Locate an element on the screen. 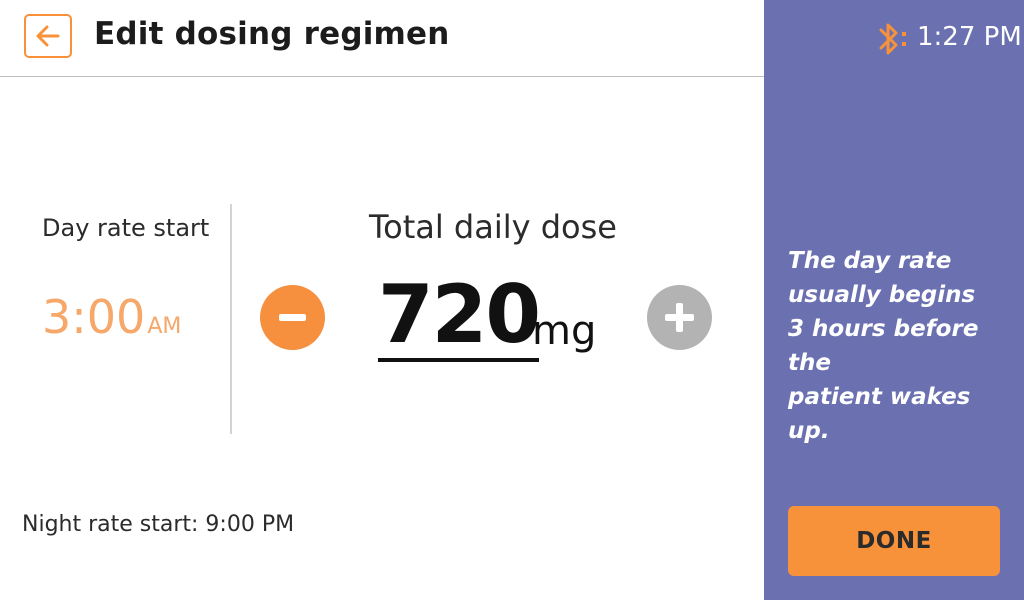  day-rate-start-label: Day rate start is located at coordinates (126, 228).